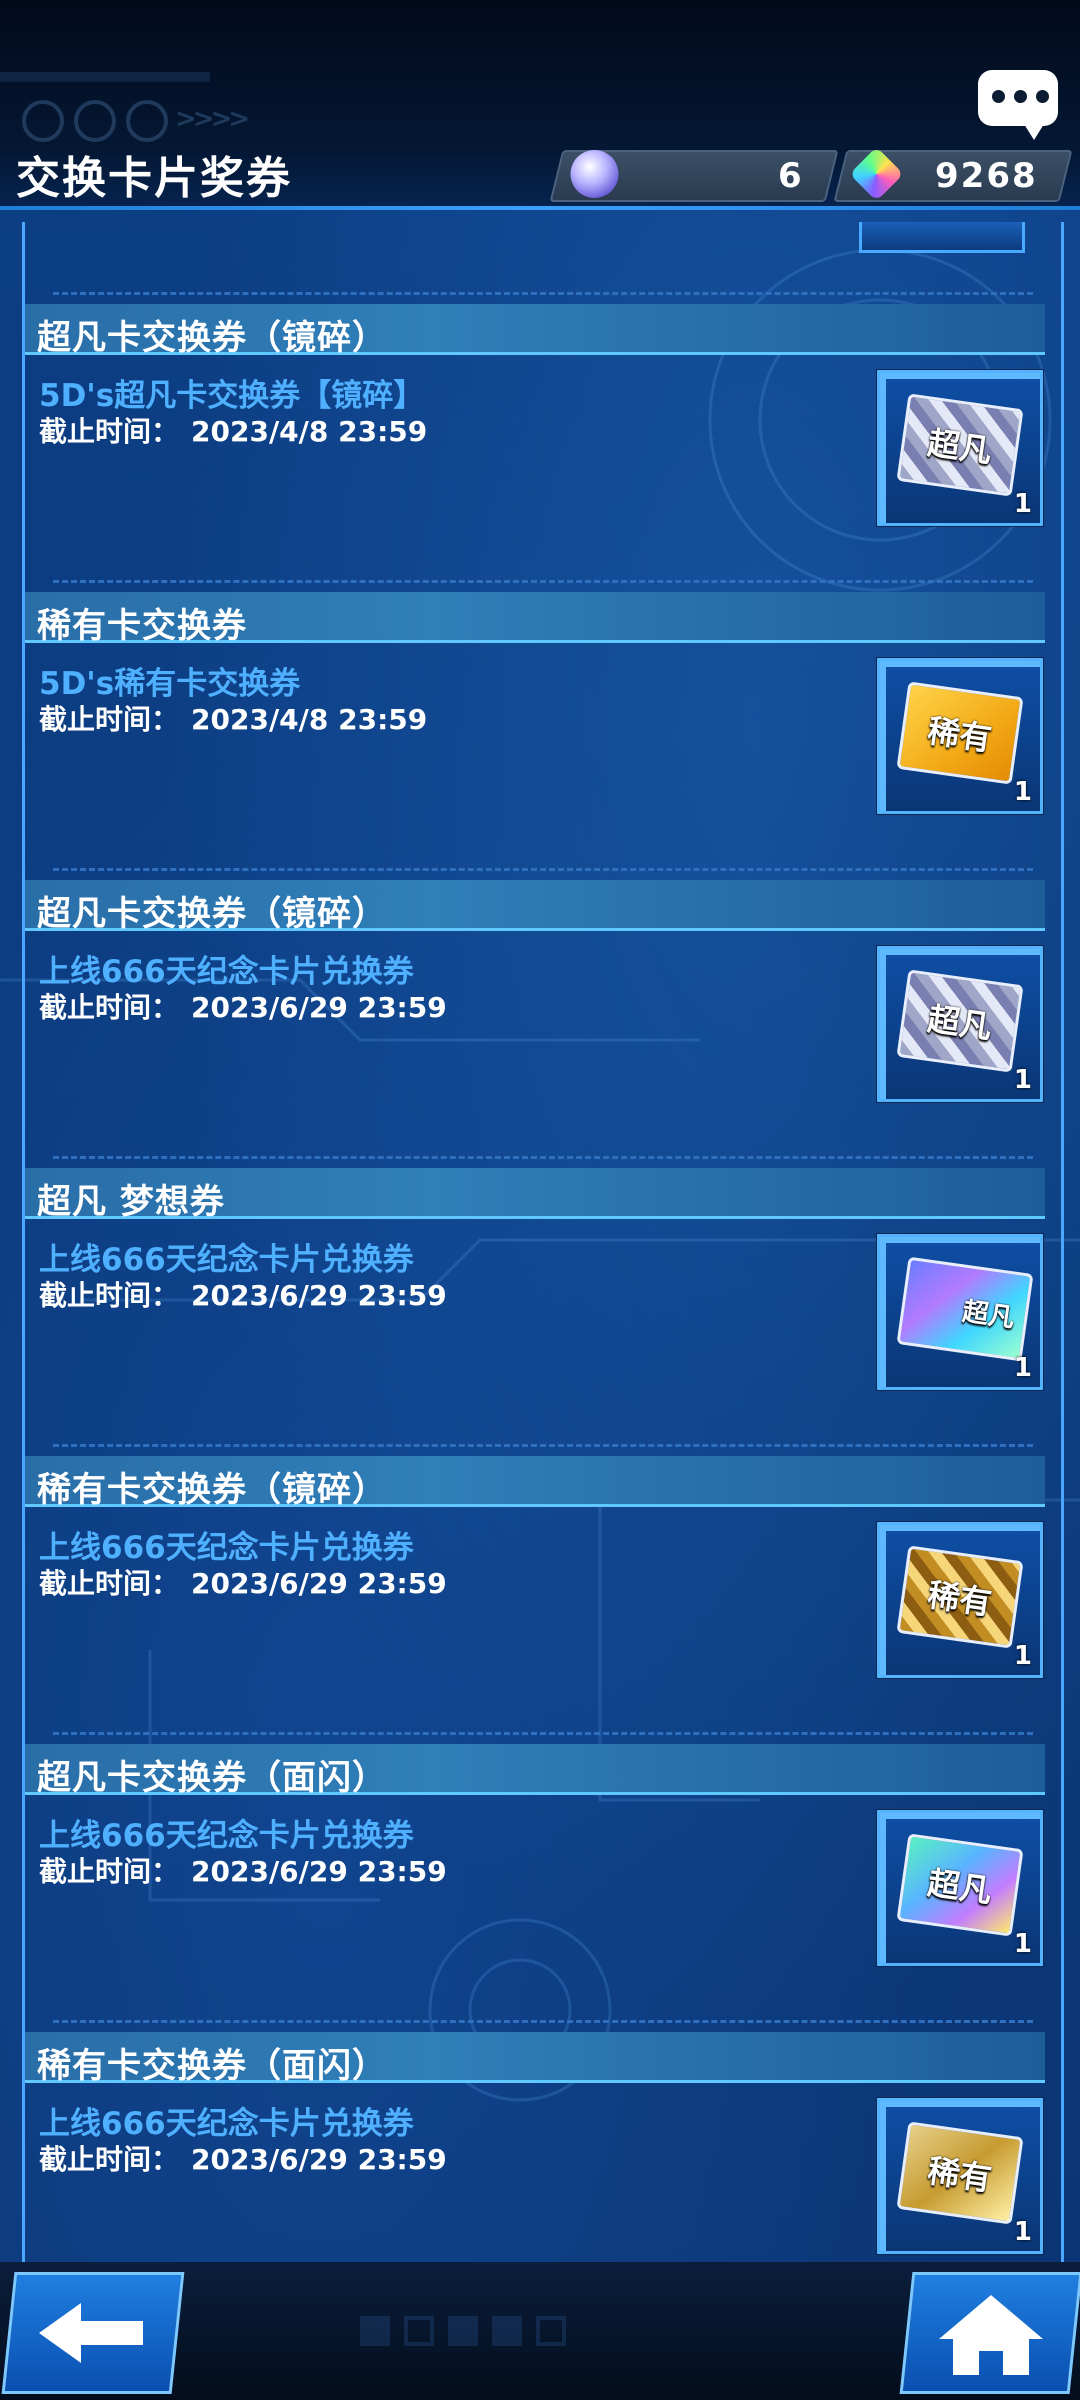 This screenshot has height=2400, width=1080. I want to click on item-title-bar: 稀有卡交换券, so click(535, 619).